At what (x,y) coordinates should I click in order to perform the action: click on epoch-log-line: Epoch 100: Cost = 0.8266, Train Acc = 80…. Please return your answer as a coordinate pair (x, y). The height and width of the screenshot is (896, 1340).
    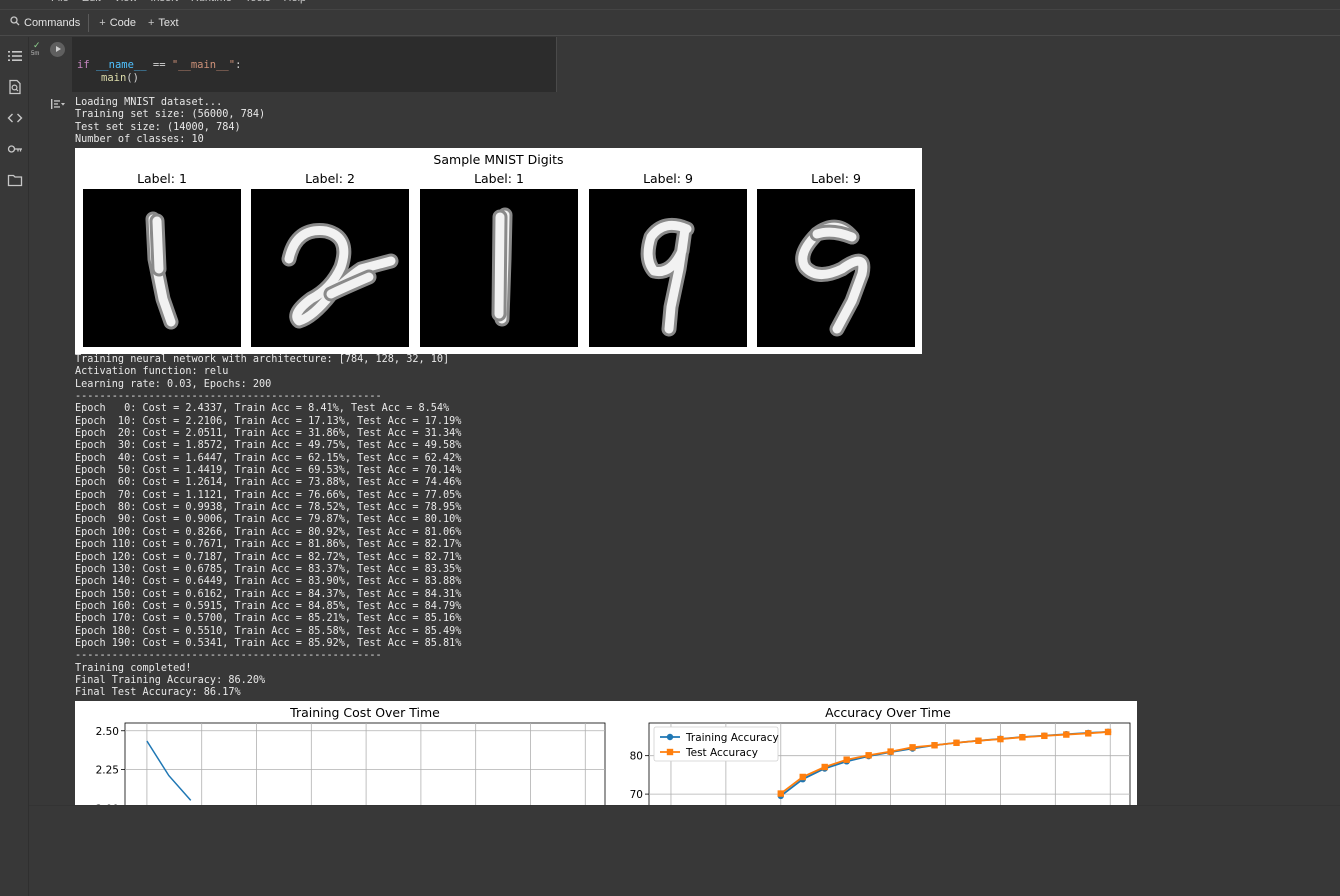
    Looking at the image, I should click on (268, 532).